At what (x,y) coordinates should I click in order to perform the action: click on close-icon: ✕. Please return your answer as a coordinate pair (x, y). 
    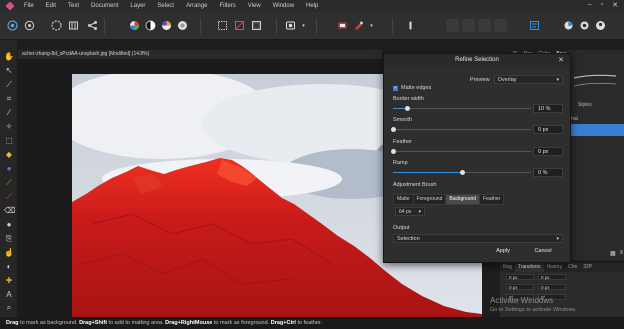
    Looking at the image, I should click on (561, 60).